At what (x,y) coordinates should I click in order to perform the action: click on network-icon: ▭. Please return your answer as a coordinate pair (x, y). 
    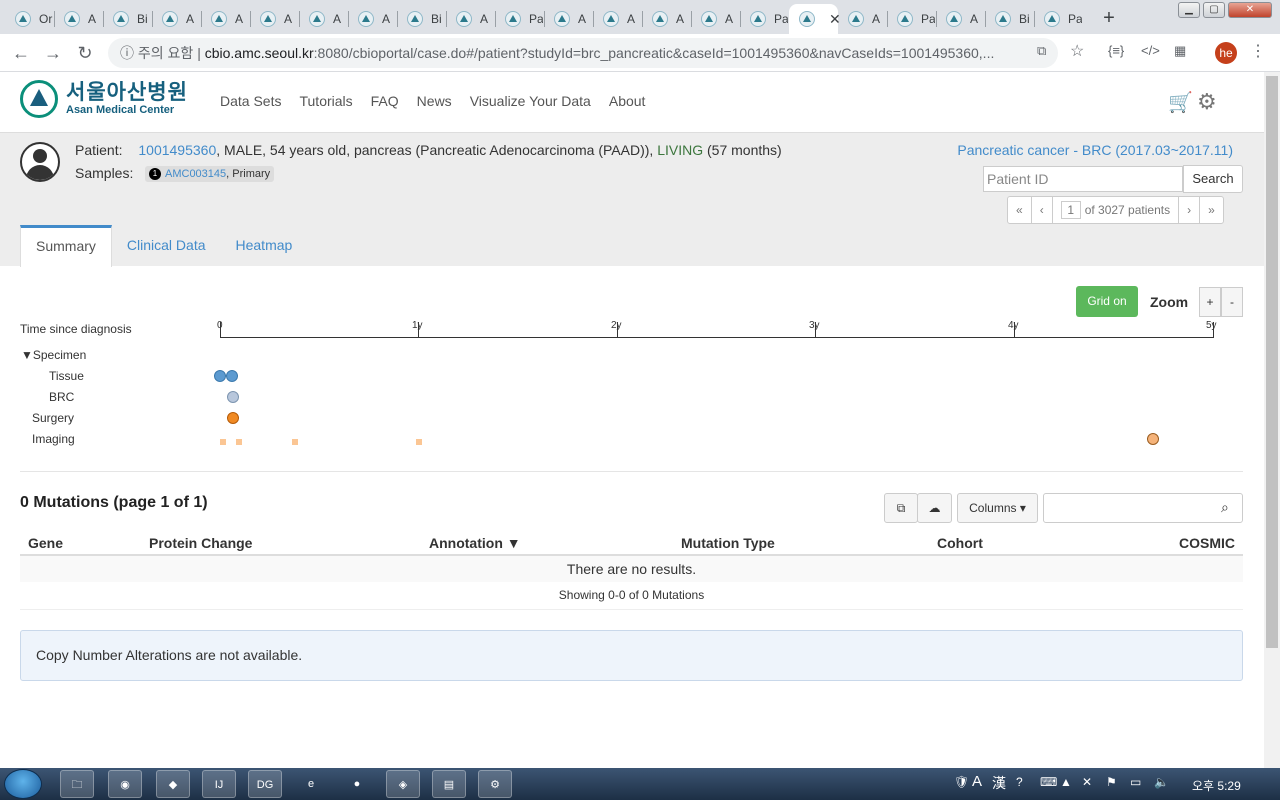
    Looking at the image, I should click on (1135, 782).